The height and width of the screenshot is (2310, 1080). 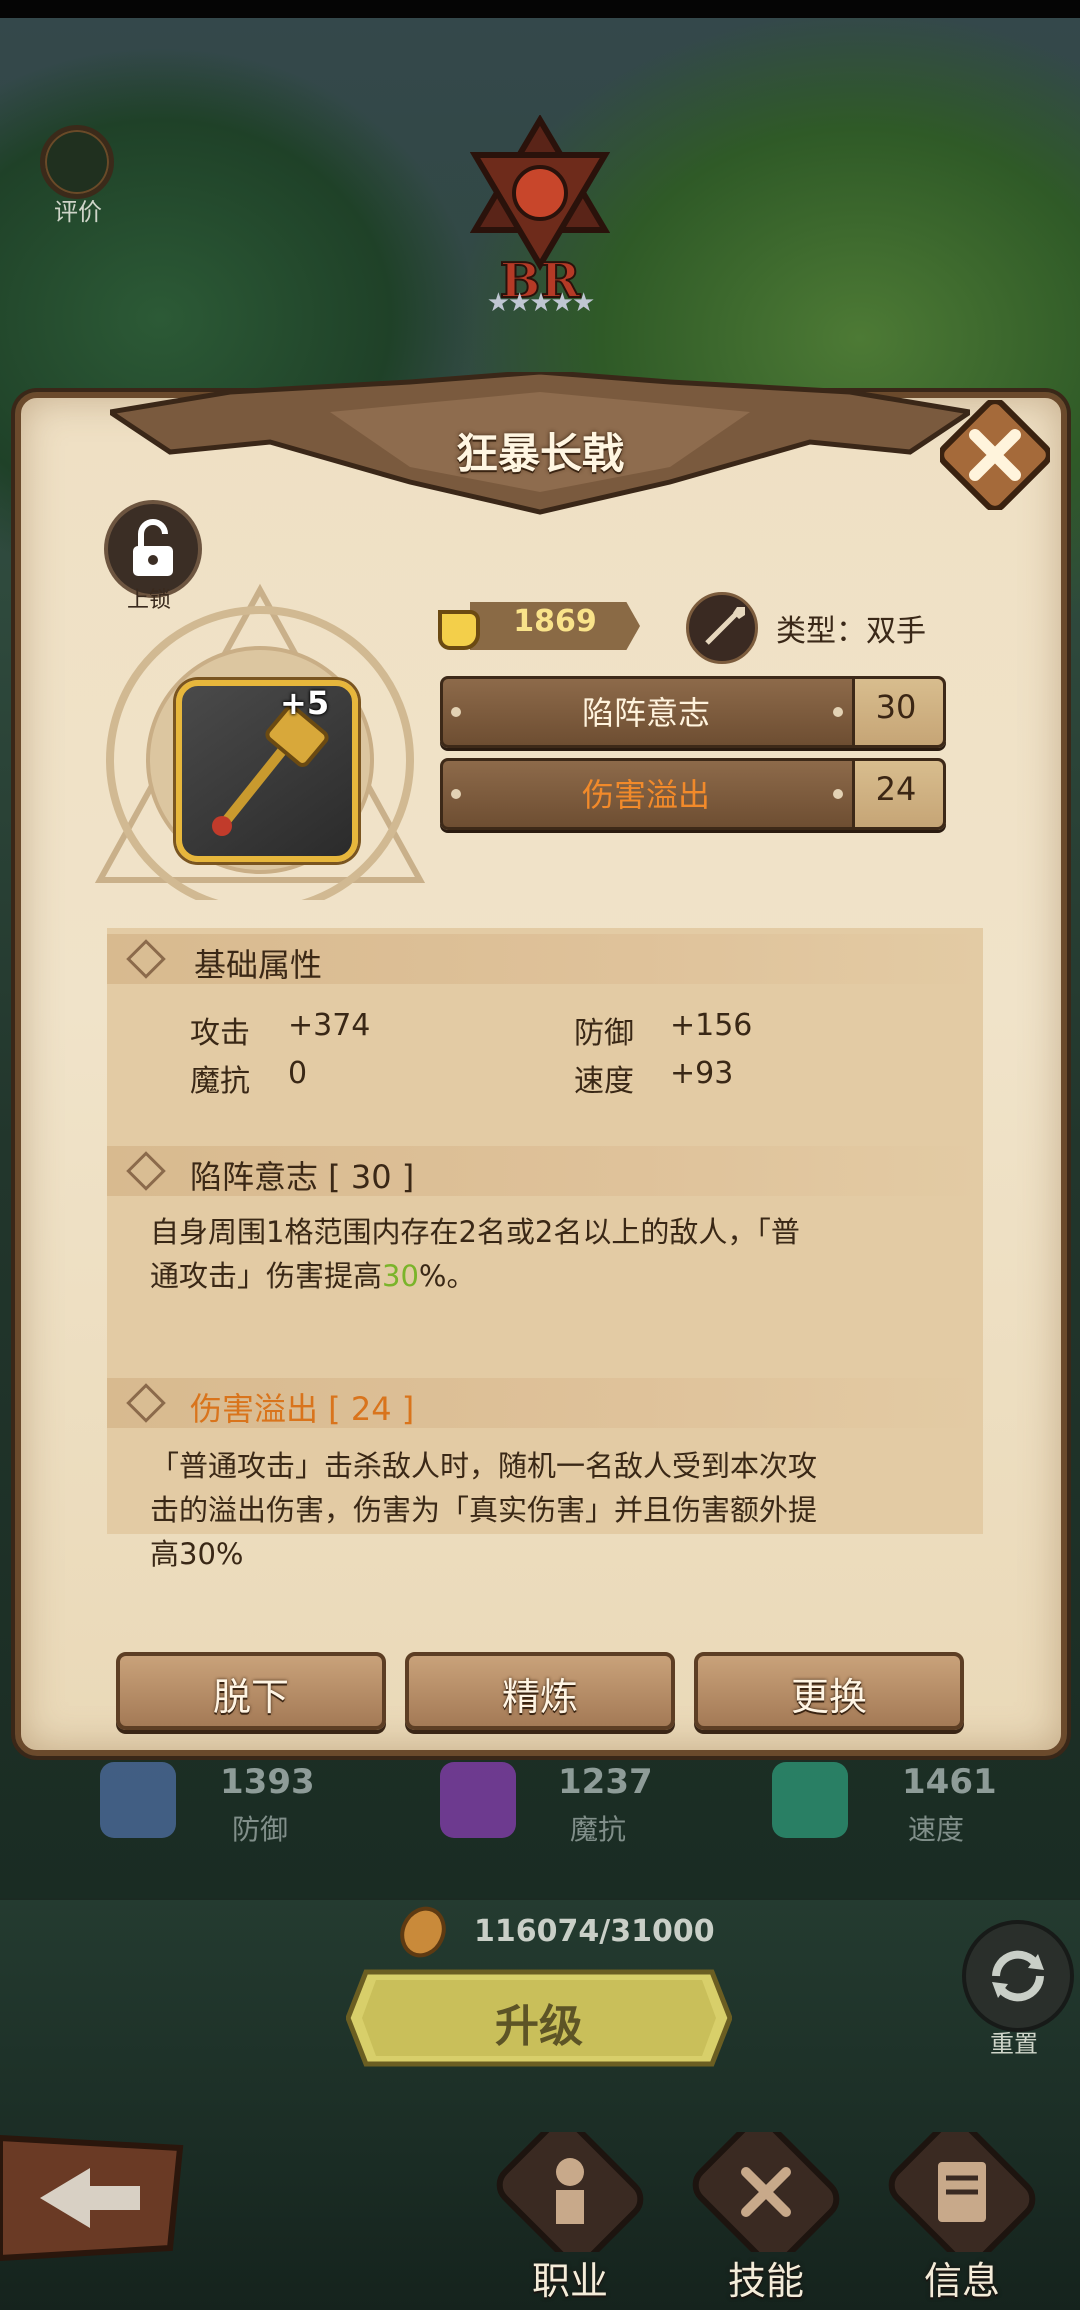 I want to click on nav-skill-label: 技能, so click(x=765, y=2281).